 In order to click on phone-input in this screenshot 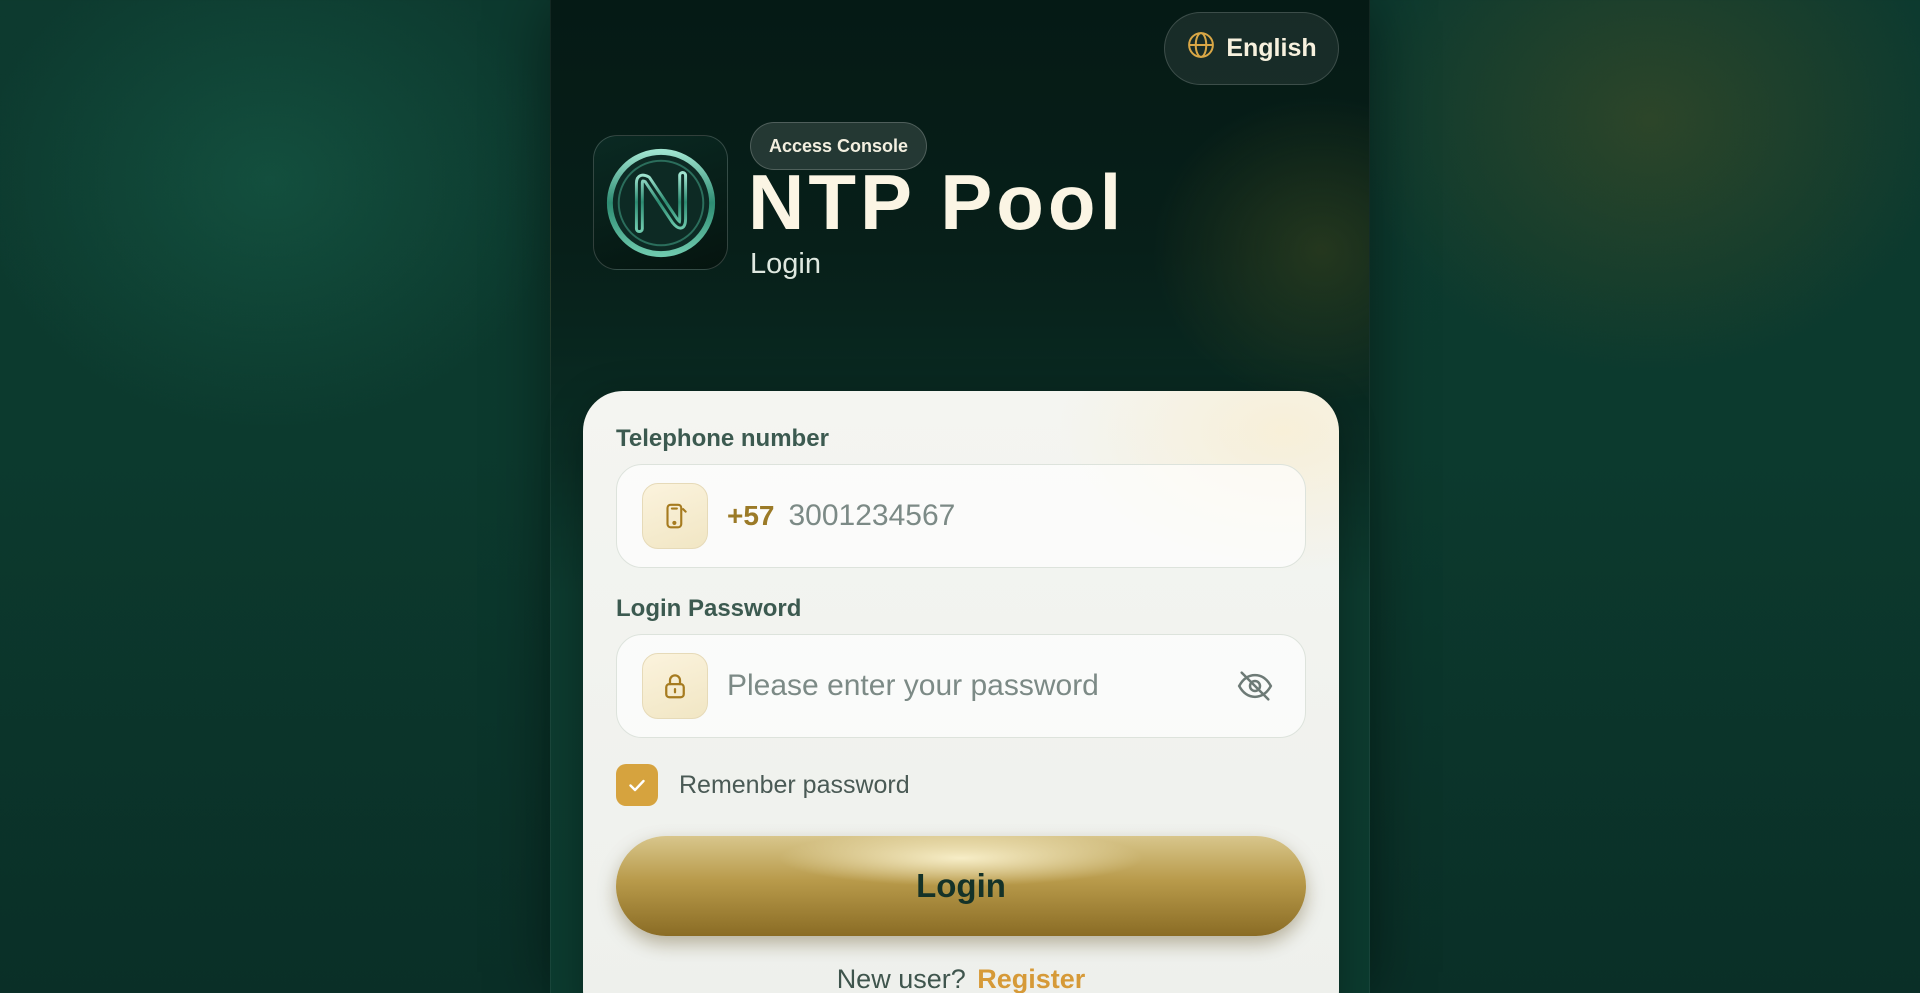, I will do `click(998, 516)`.